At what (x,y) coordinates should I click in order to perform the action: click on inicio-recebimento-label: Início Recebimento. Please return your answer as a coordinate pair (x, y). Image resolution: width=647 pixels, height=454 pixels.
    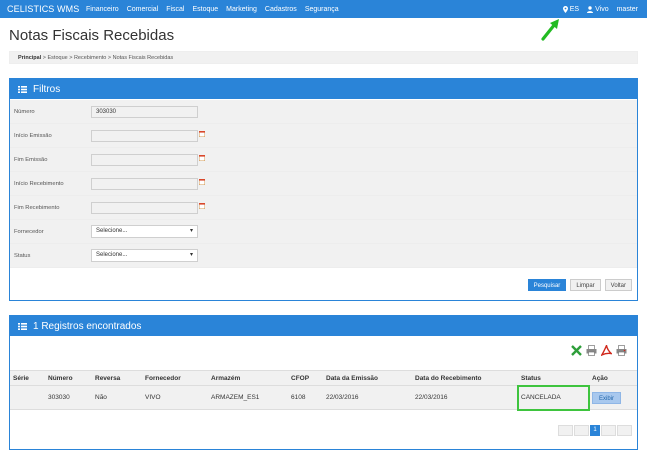
    Looking at the image, I should click on (39, 184).